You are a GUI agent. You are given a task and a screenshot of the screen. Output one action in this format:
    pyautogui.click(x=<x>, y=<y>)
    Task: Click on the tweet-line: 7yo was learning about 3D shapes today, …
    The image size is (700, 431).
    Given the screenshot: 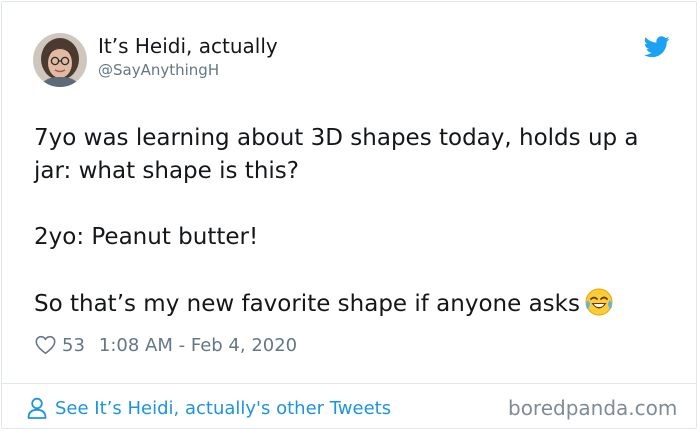 What is the action you would take?
    pyautogui.click(x=336, y=138)
    